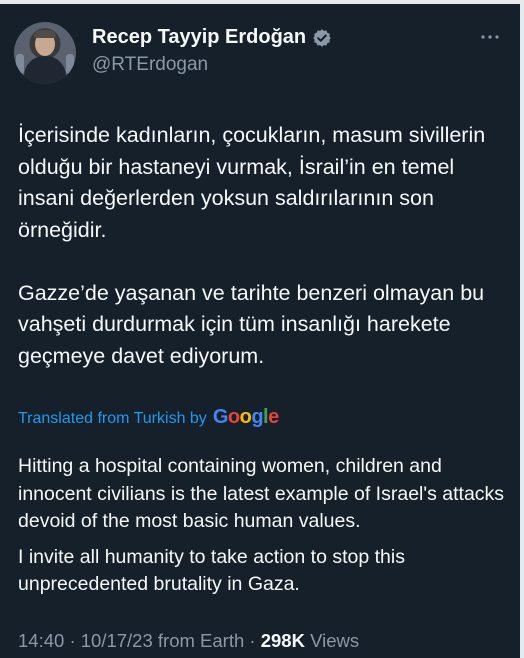  What do you see at coordinates (283, 640) in the screenshot?
I see `views-count: 298K` at bounding box center [283, 640].